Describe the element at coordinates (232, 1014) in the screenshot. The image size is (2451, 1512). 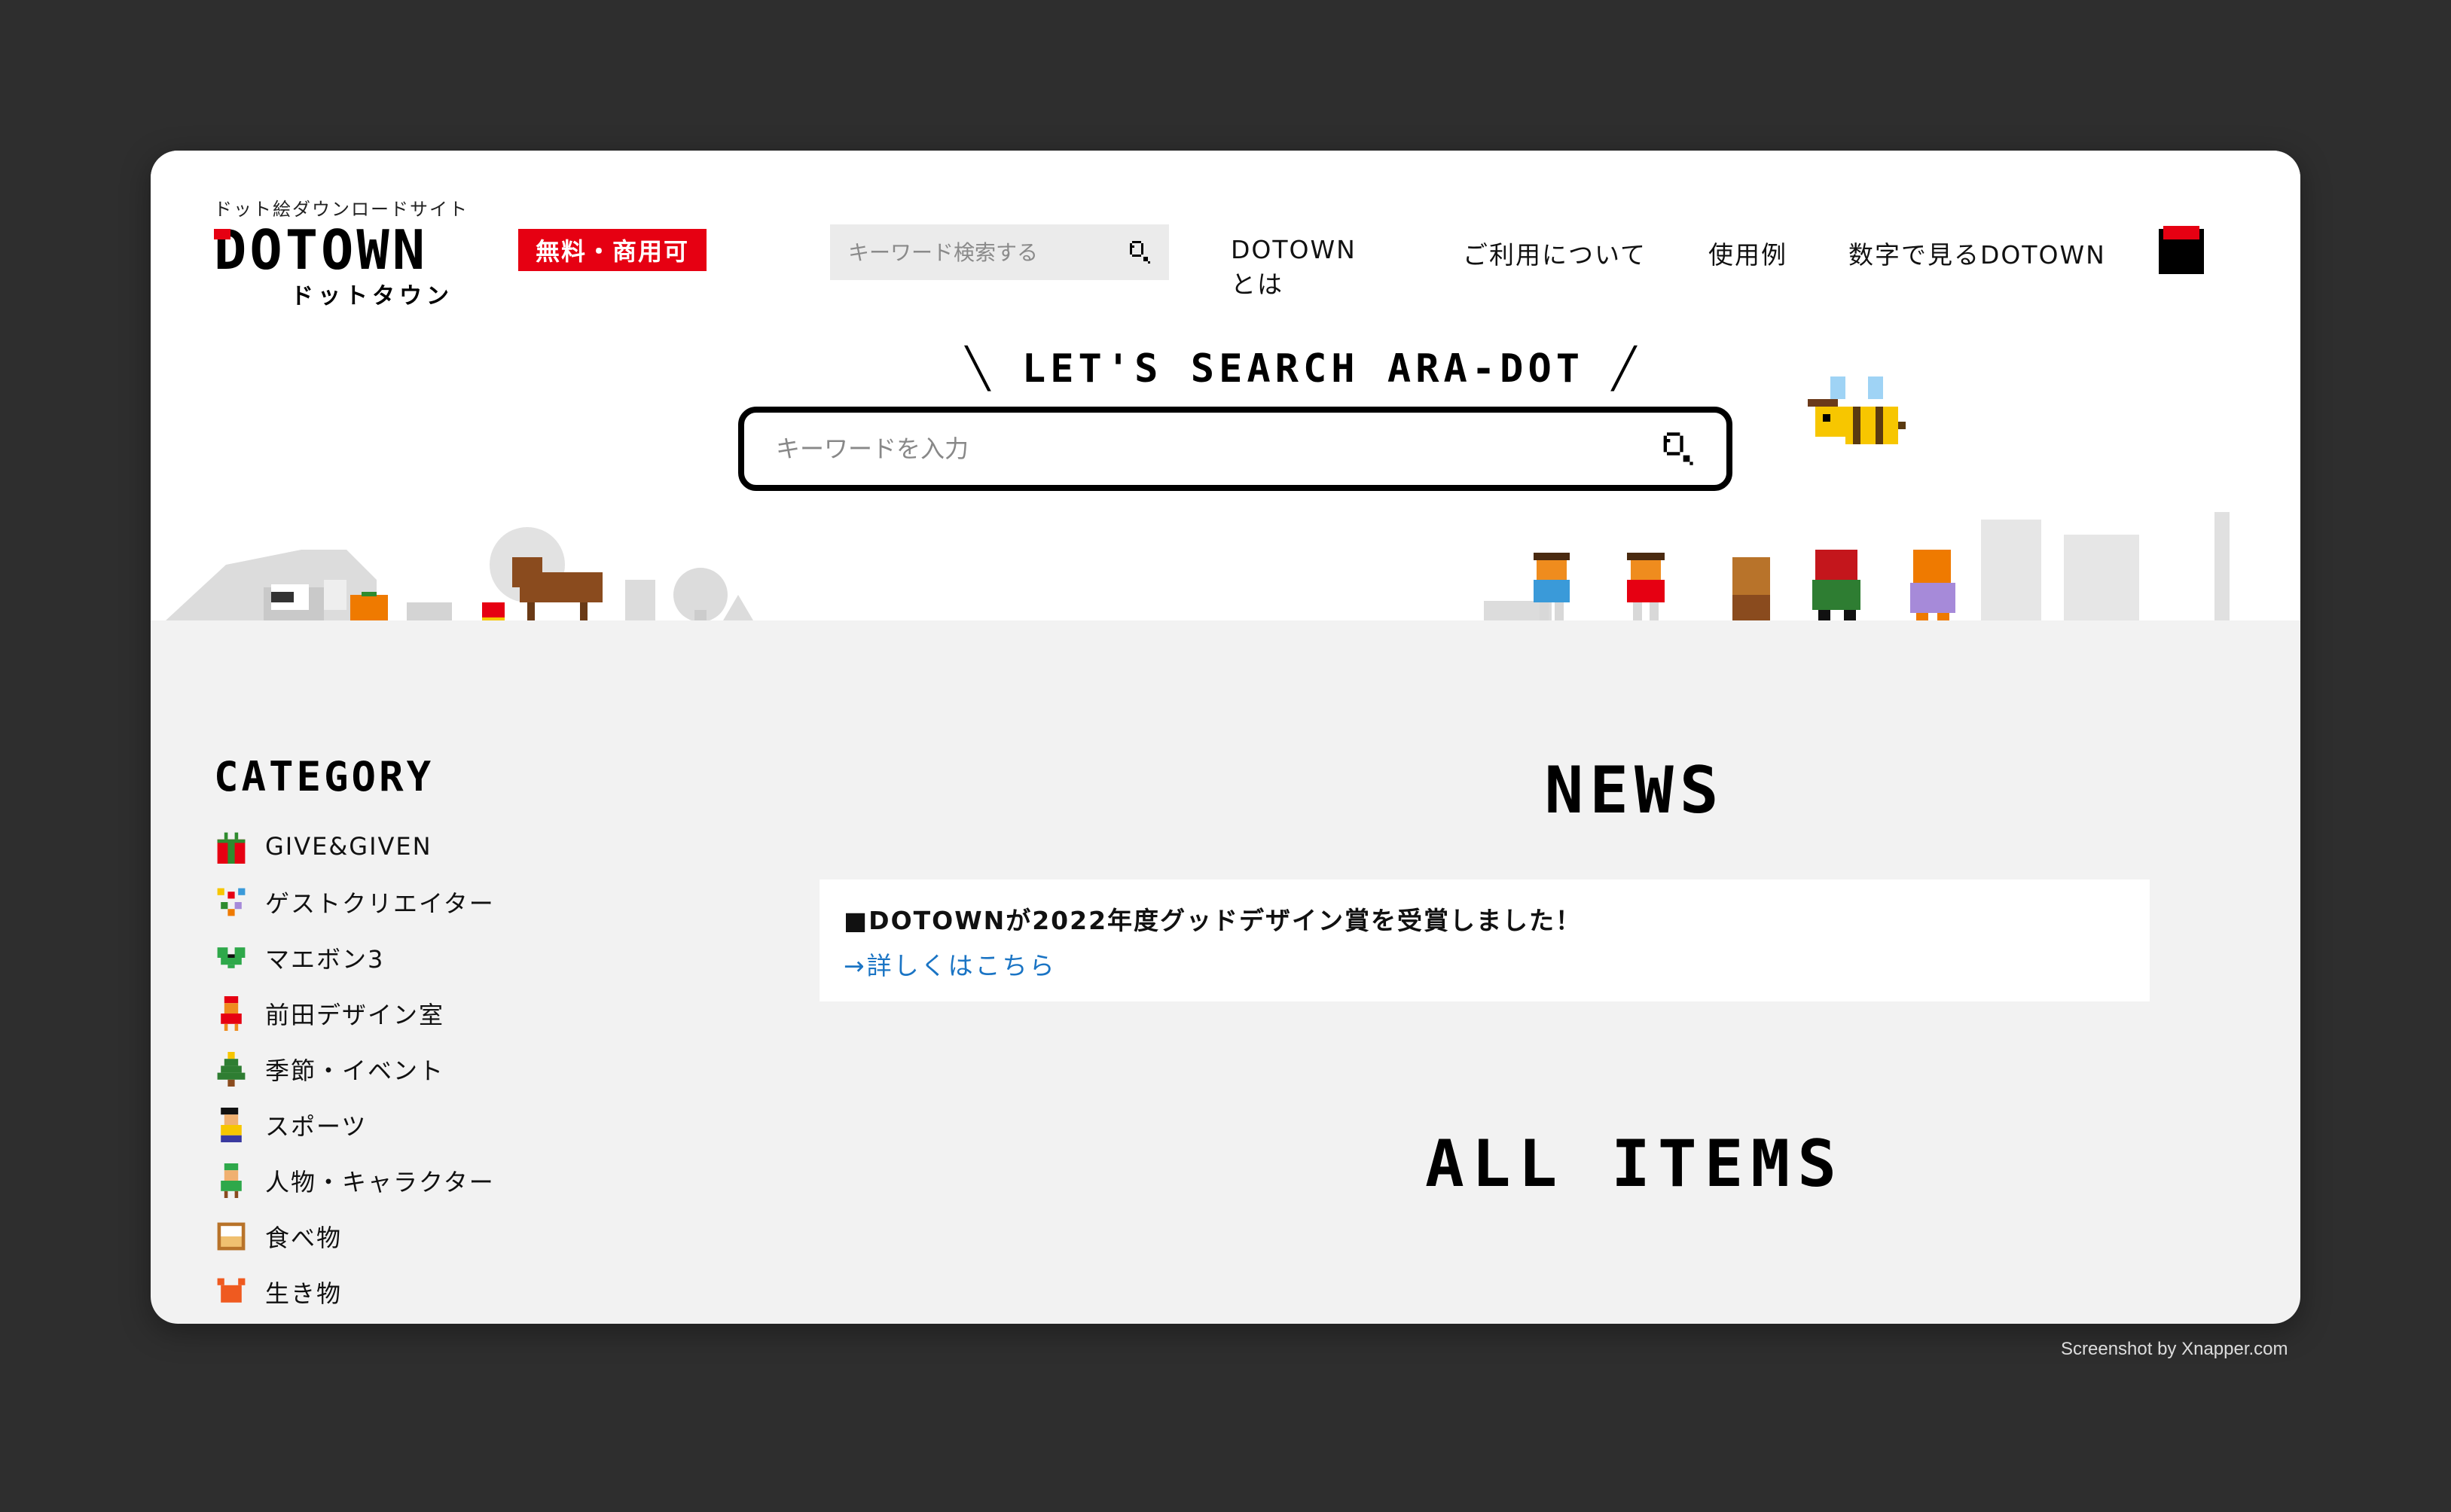
I see `person-icon` at that location.